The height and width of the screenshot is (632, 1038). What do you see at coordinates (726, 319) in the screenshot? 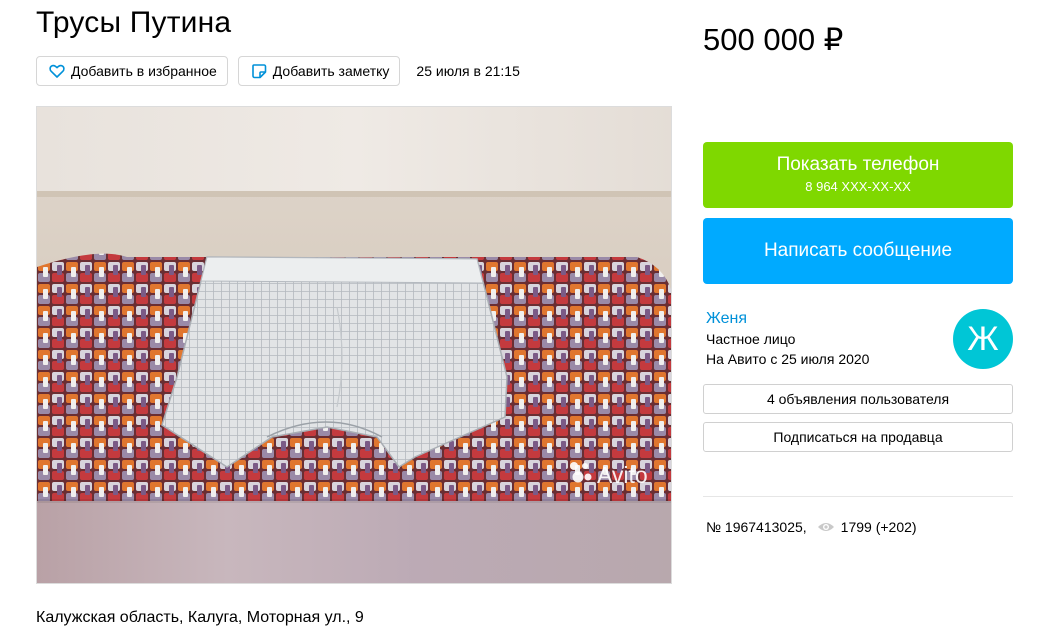
I see `seller-name-link: Женя` at bounding box center [726, 319].